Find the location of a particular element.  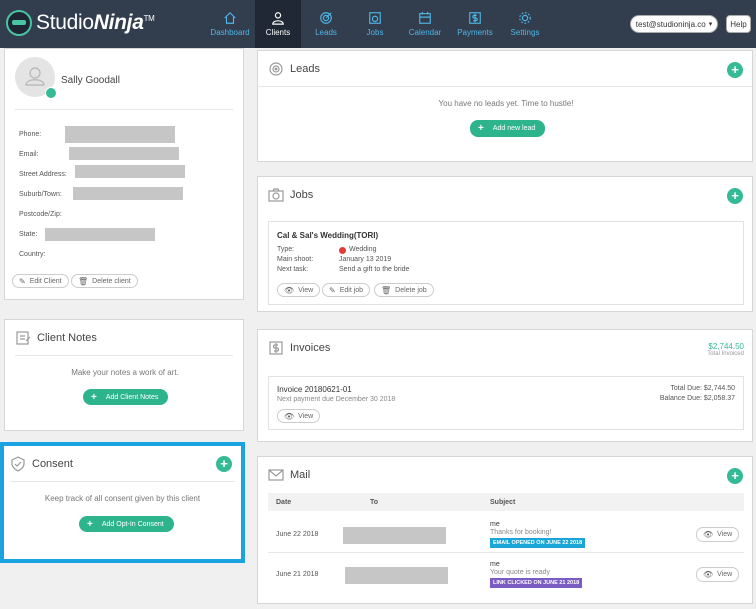

job-type-value: Wedding is located at coordinates (363, 249).